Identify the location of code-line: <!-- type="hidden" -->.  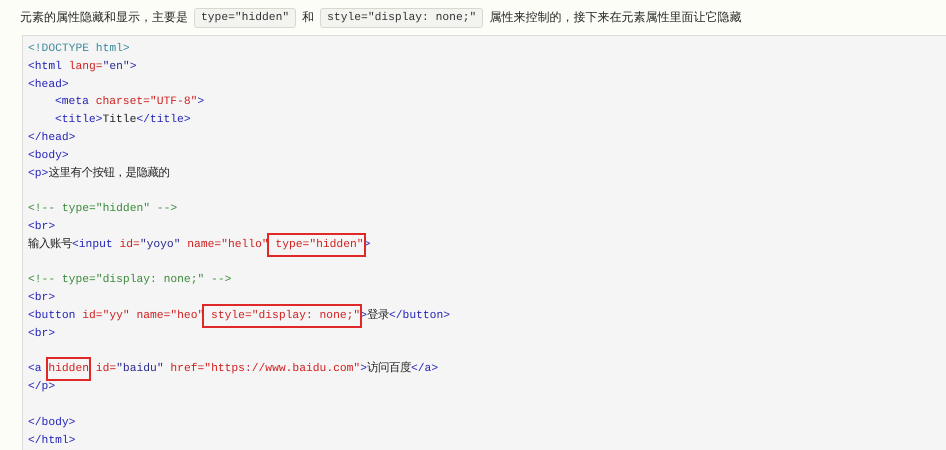
(103, 210).